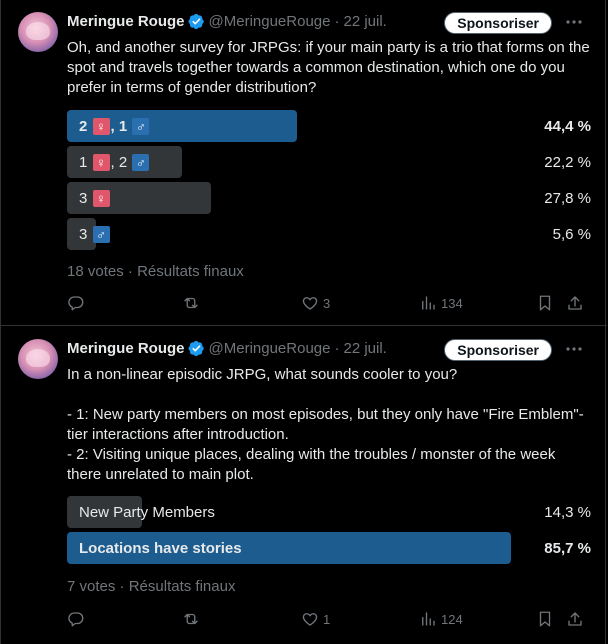  I want to click on poll-summary: 7 votes · Résultats finaux, so click(151, 586).